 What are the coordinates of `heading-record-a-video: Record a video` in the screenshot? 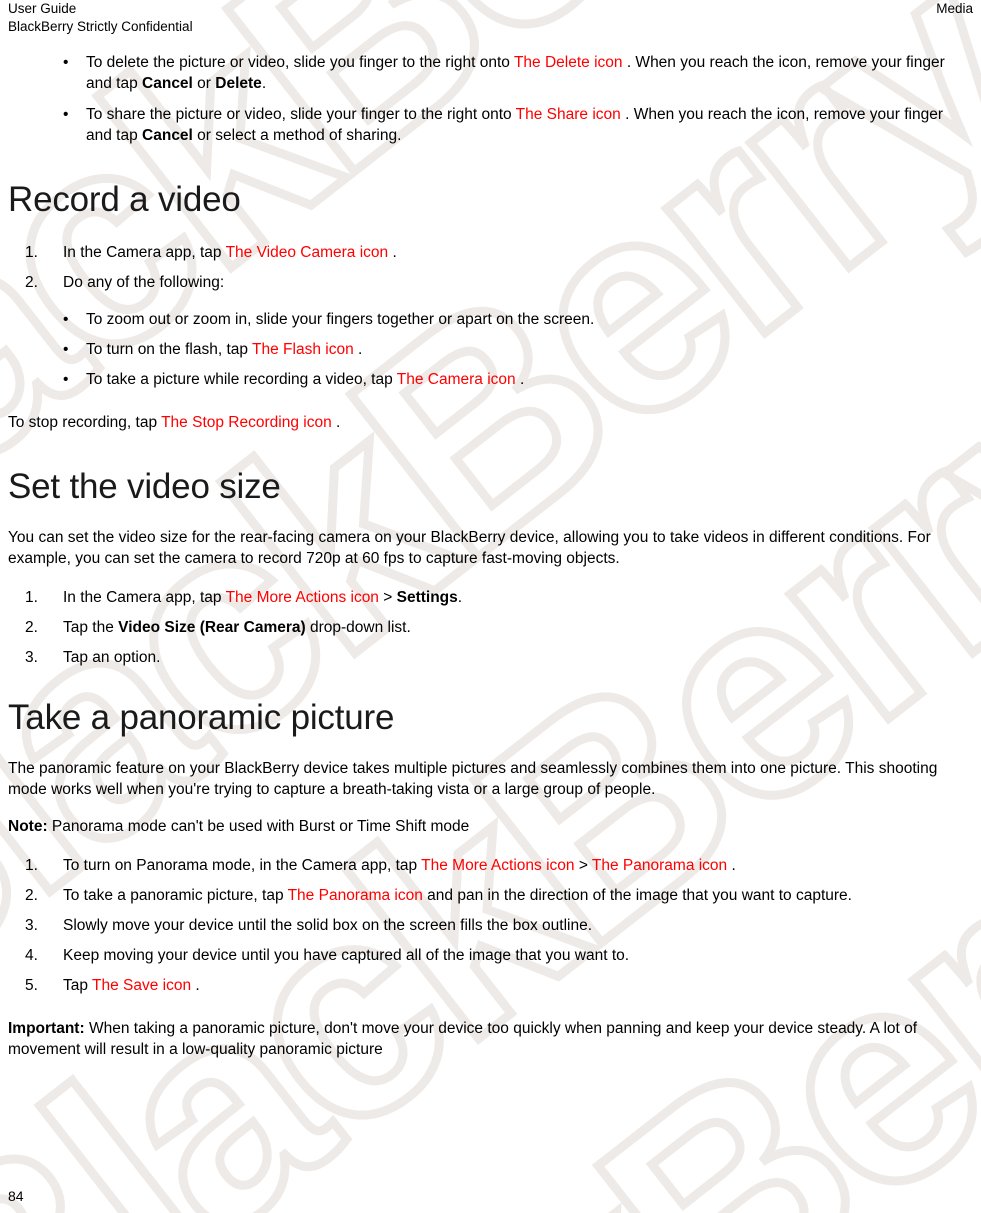 It's located at (124, 199).